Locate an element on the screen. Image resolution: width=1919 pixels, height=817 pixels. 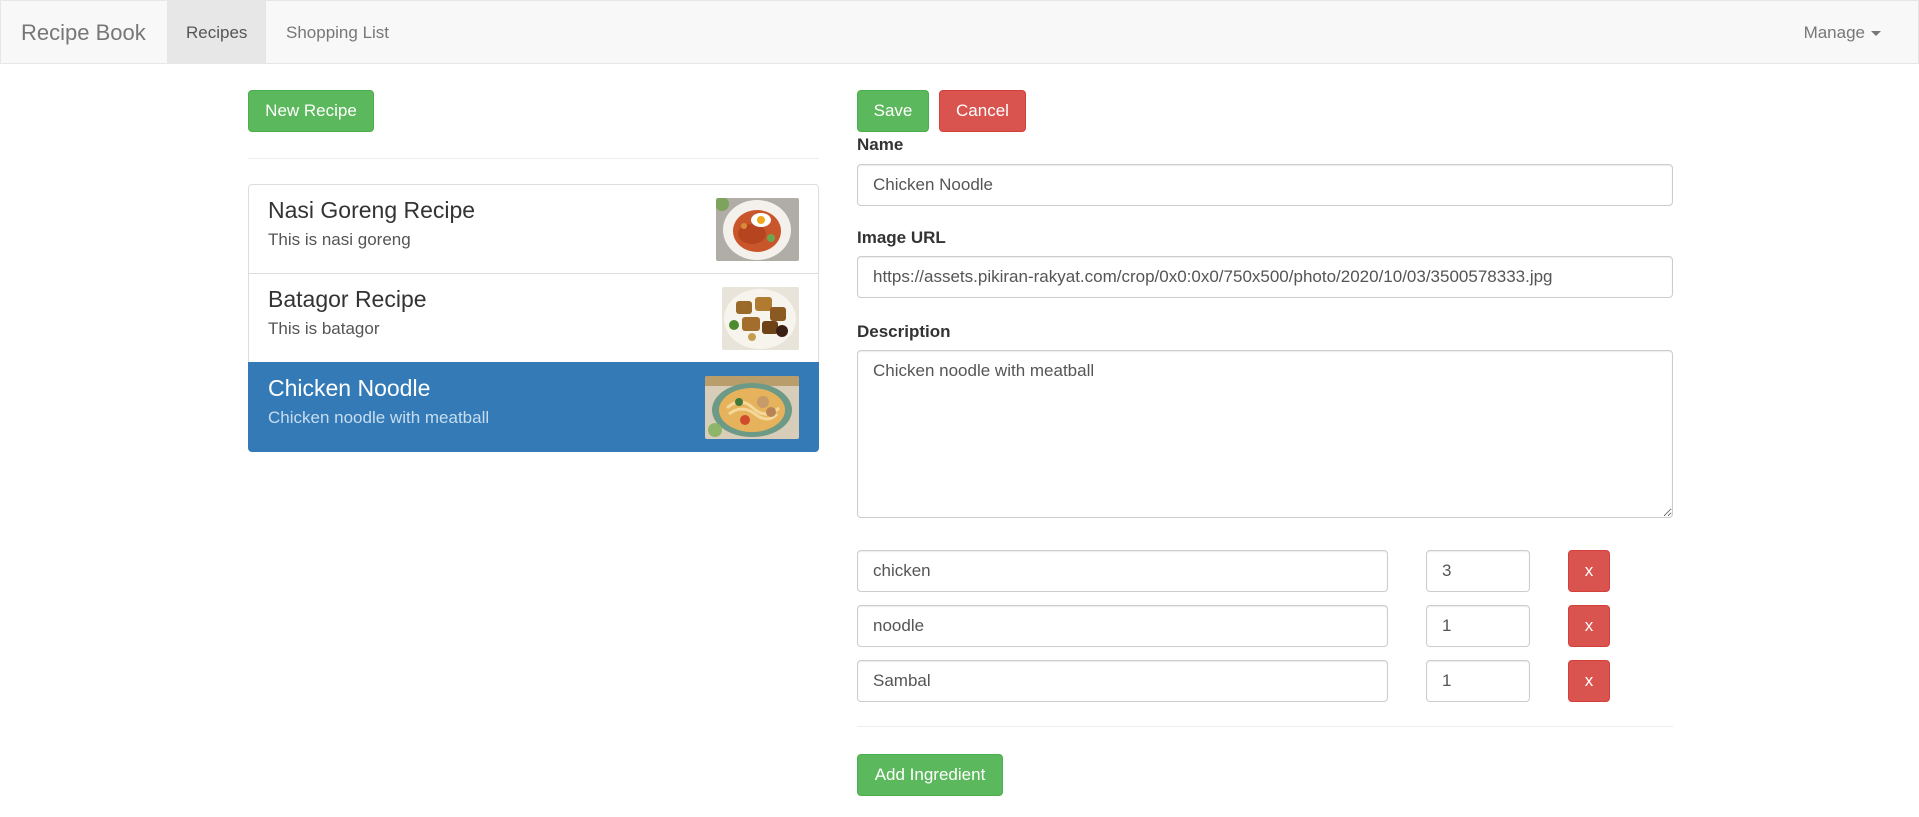
description-textarea: Chicken noodle with meatball is located at coordinates (1265, 434).